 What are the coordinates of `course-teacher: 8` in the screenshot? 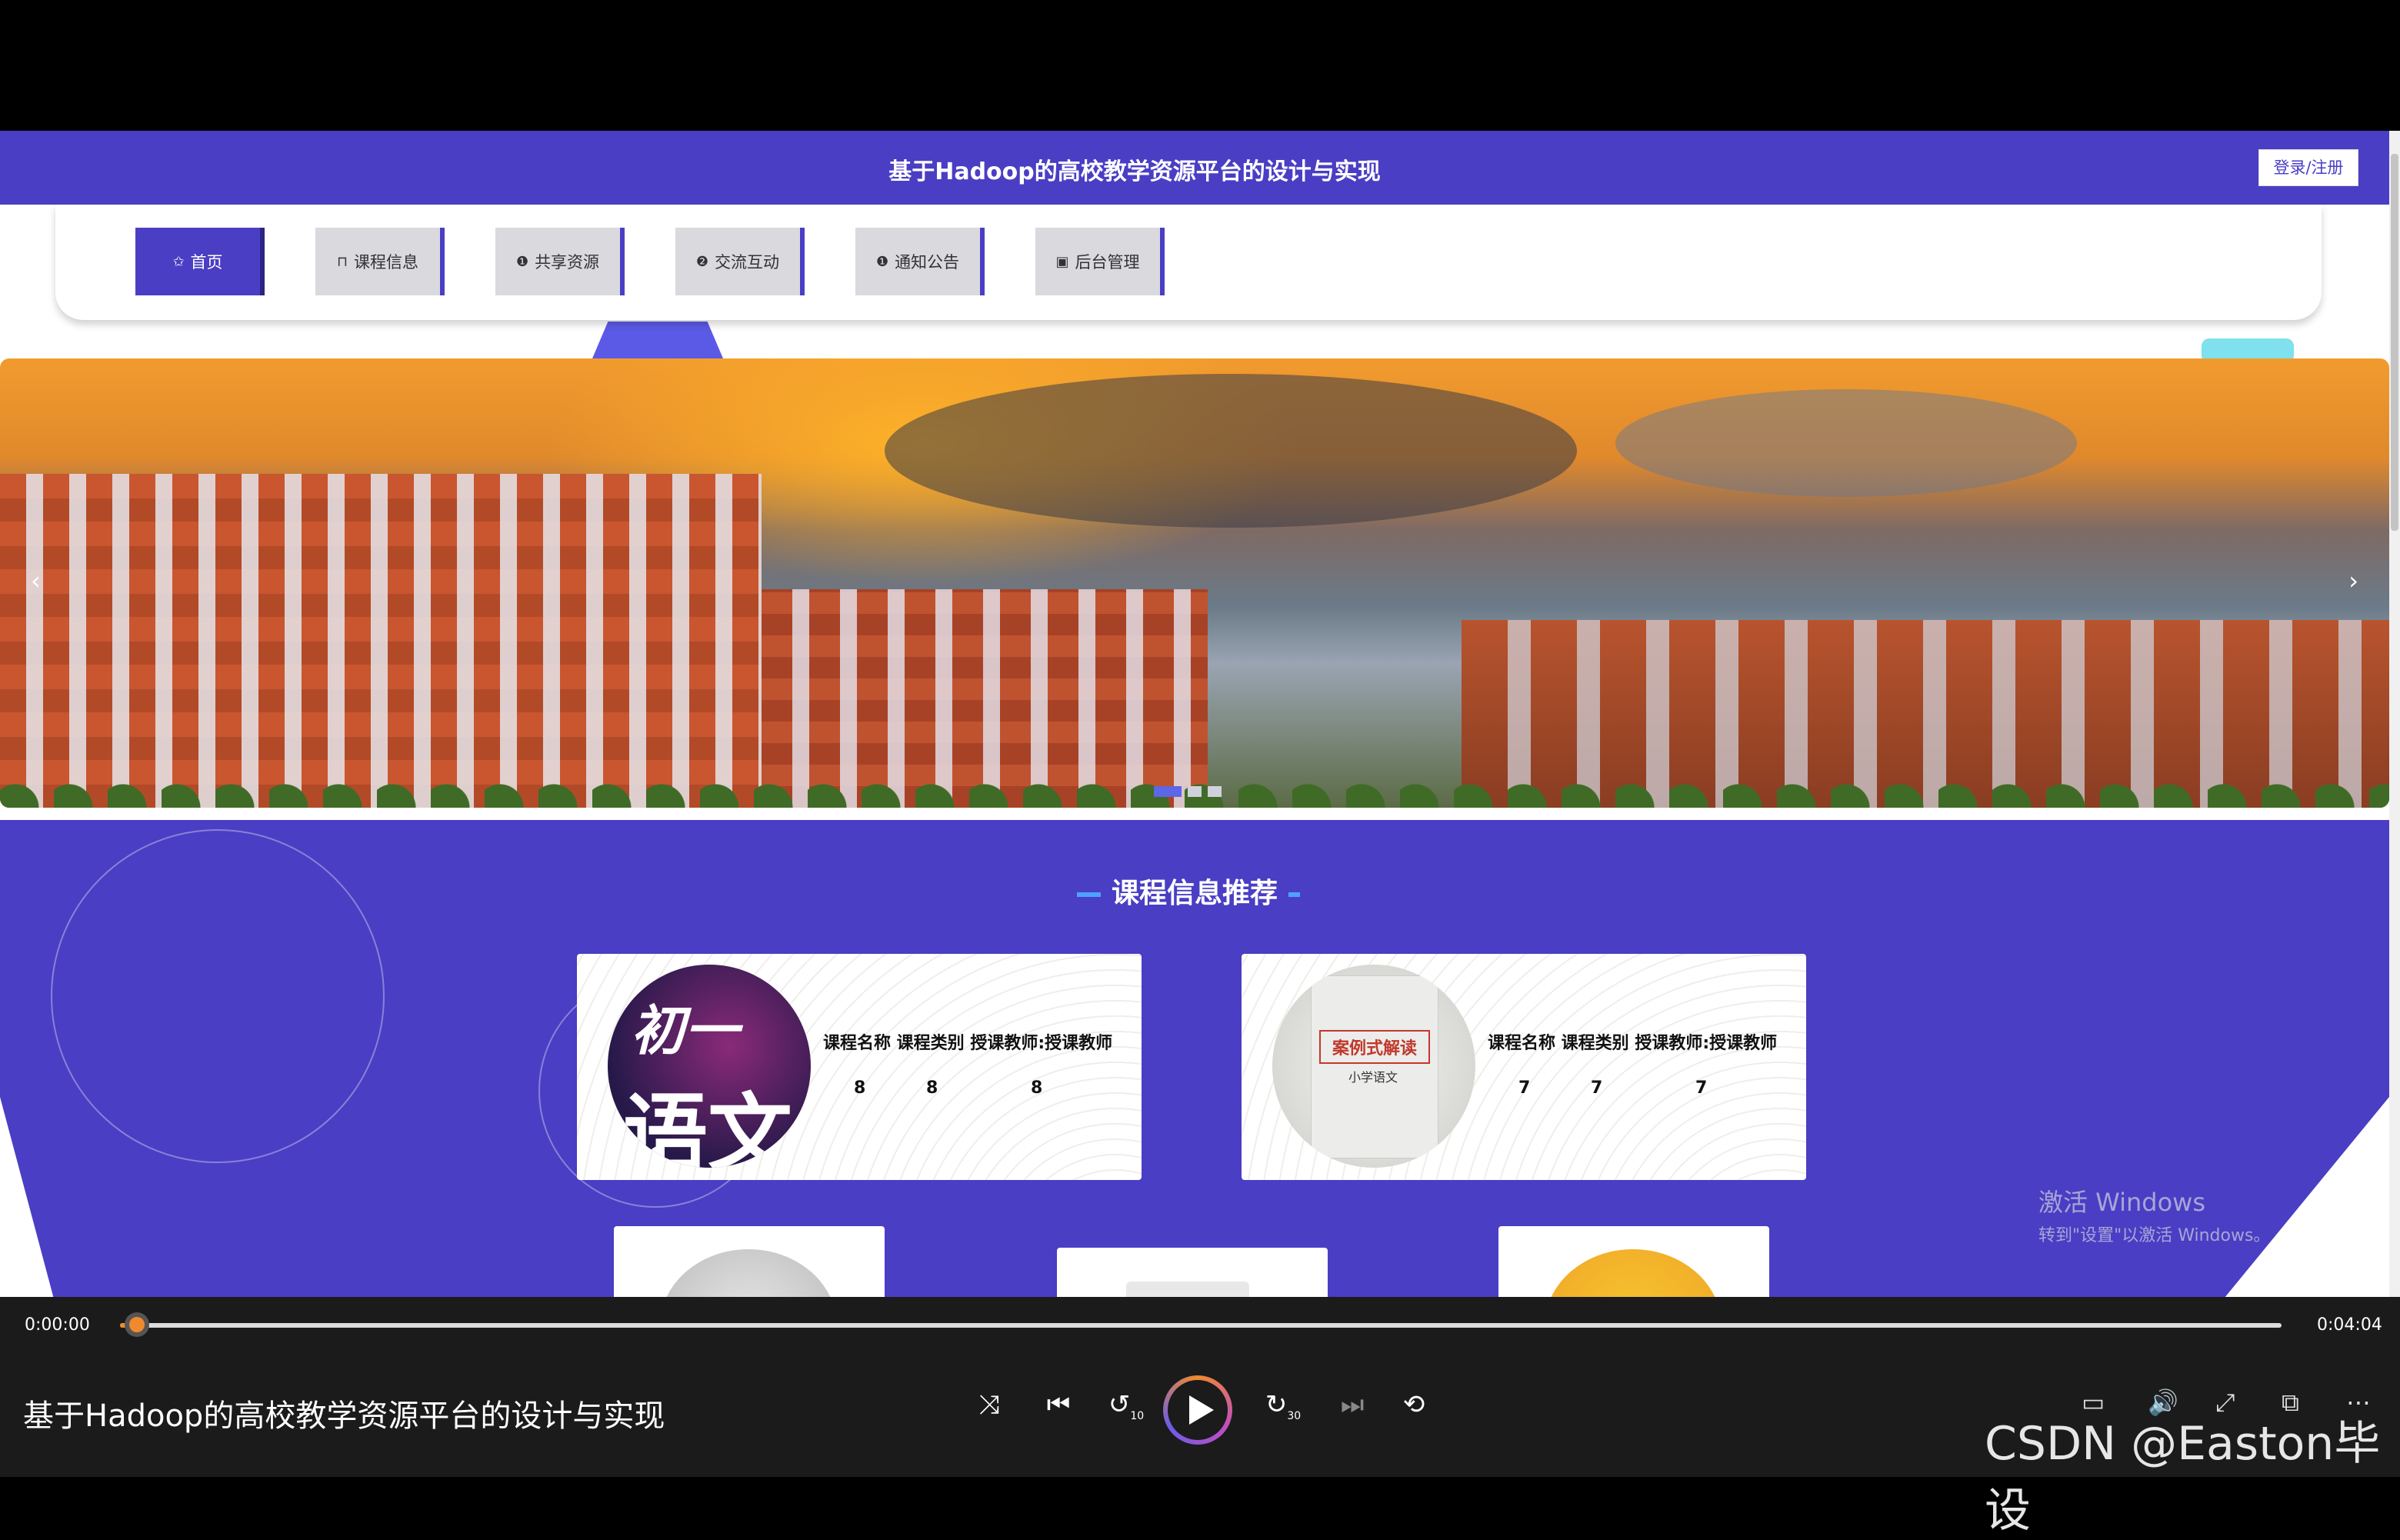 It's located at (1037, 1088).